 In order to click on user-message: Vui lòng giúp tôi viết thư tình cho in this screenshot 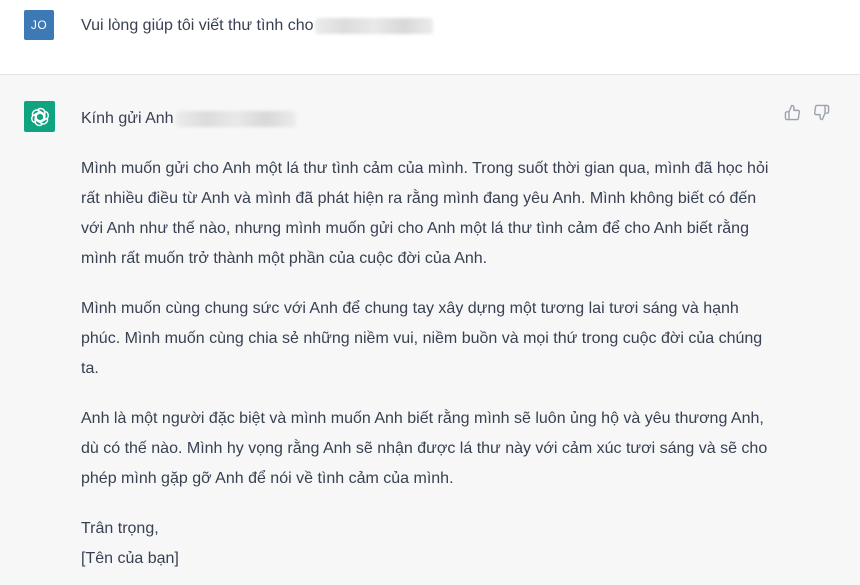, I will do `click(257, 26)`.